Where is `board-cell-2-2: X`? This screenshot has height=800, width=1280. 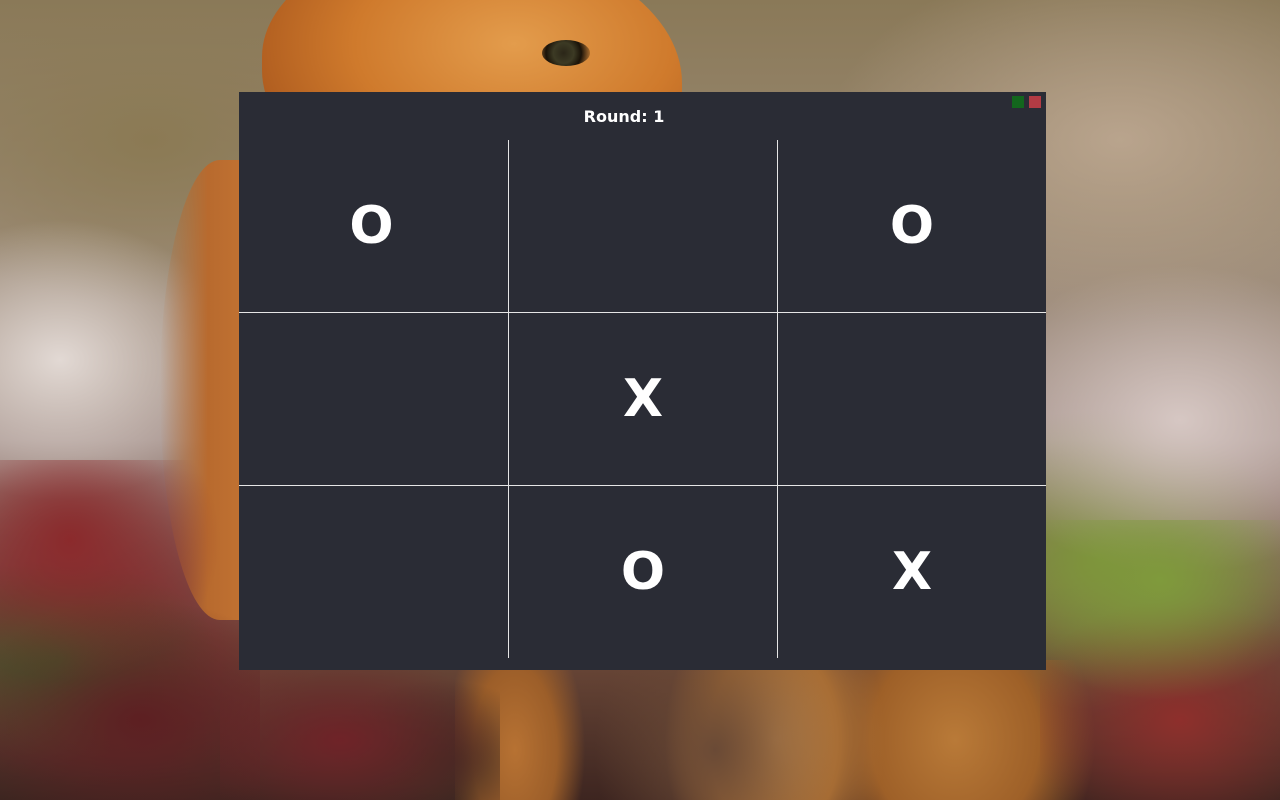
board-cell-2-2: X is located at coordinates (643, 399).